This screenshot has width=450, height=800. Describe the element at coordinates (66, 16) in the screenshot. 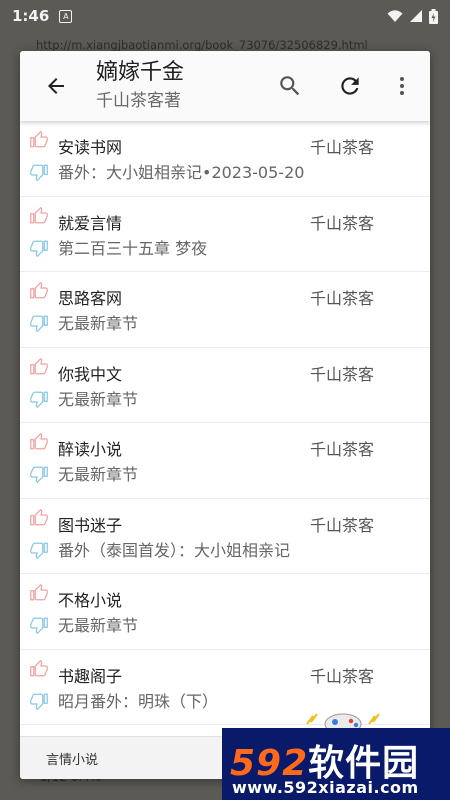

I see `notification-app-icon: A` at that location.